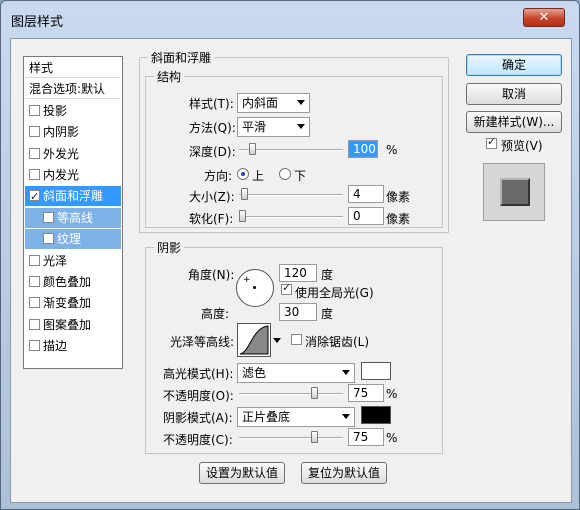 The height and width of the screenshot is (510, 580). I want to click on style-select: 内斜面, so click(273, 103).